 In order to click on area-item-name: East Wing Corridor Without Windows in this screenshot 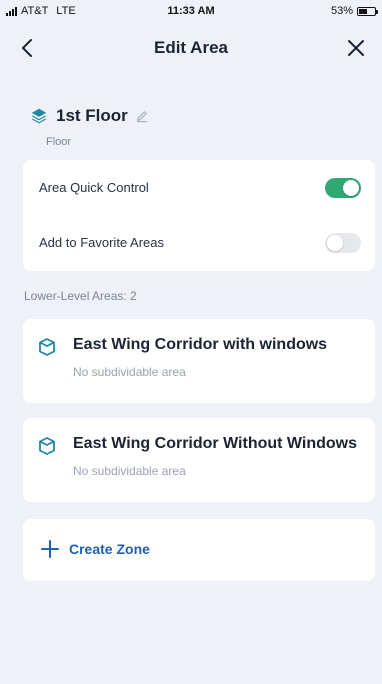, I will do `click(215, 443)`.